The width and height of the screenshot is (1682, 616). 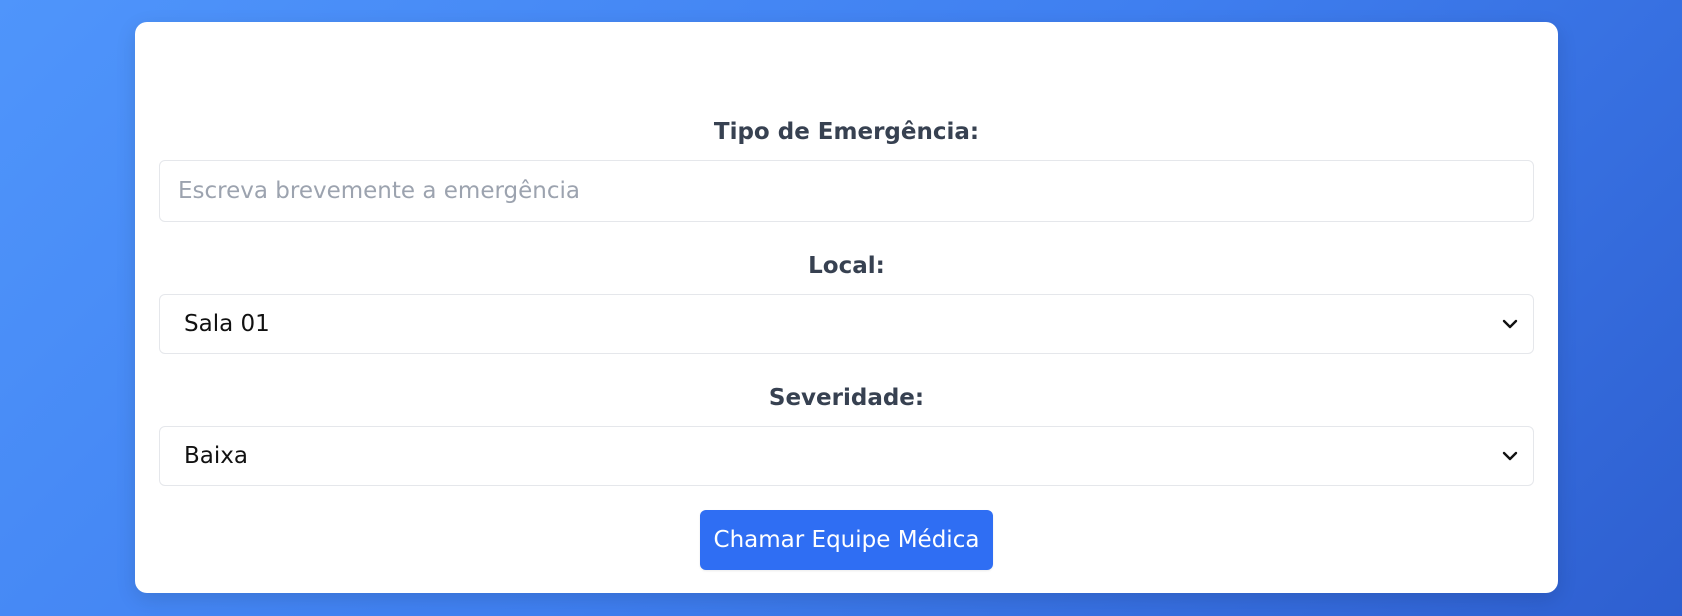 What do you see at coordinates (846, 540) in the screenshot?
I see `call-medical-team-button: Chamar Equipe Médica` at bounding box center [846, 540].